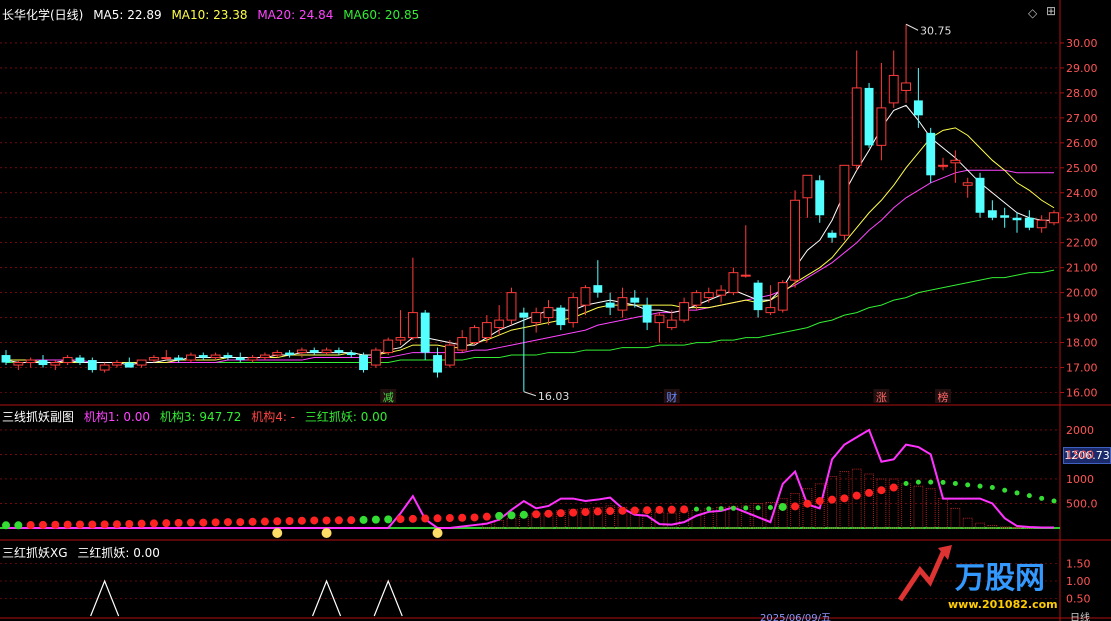  Describe the element at coordinates (1082, 118) in the screenshot. I see `y-tick-label: 27.00` at that location.